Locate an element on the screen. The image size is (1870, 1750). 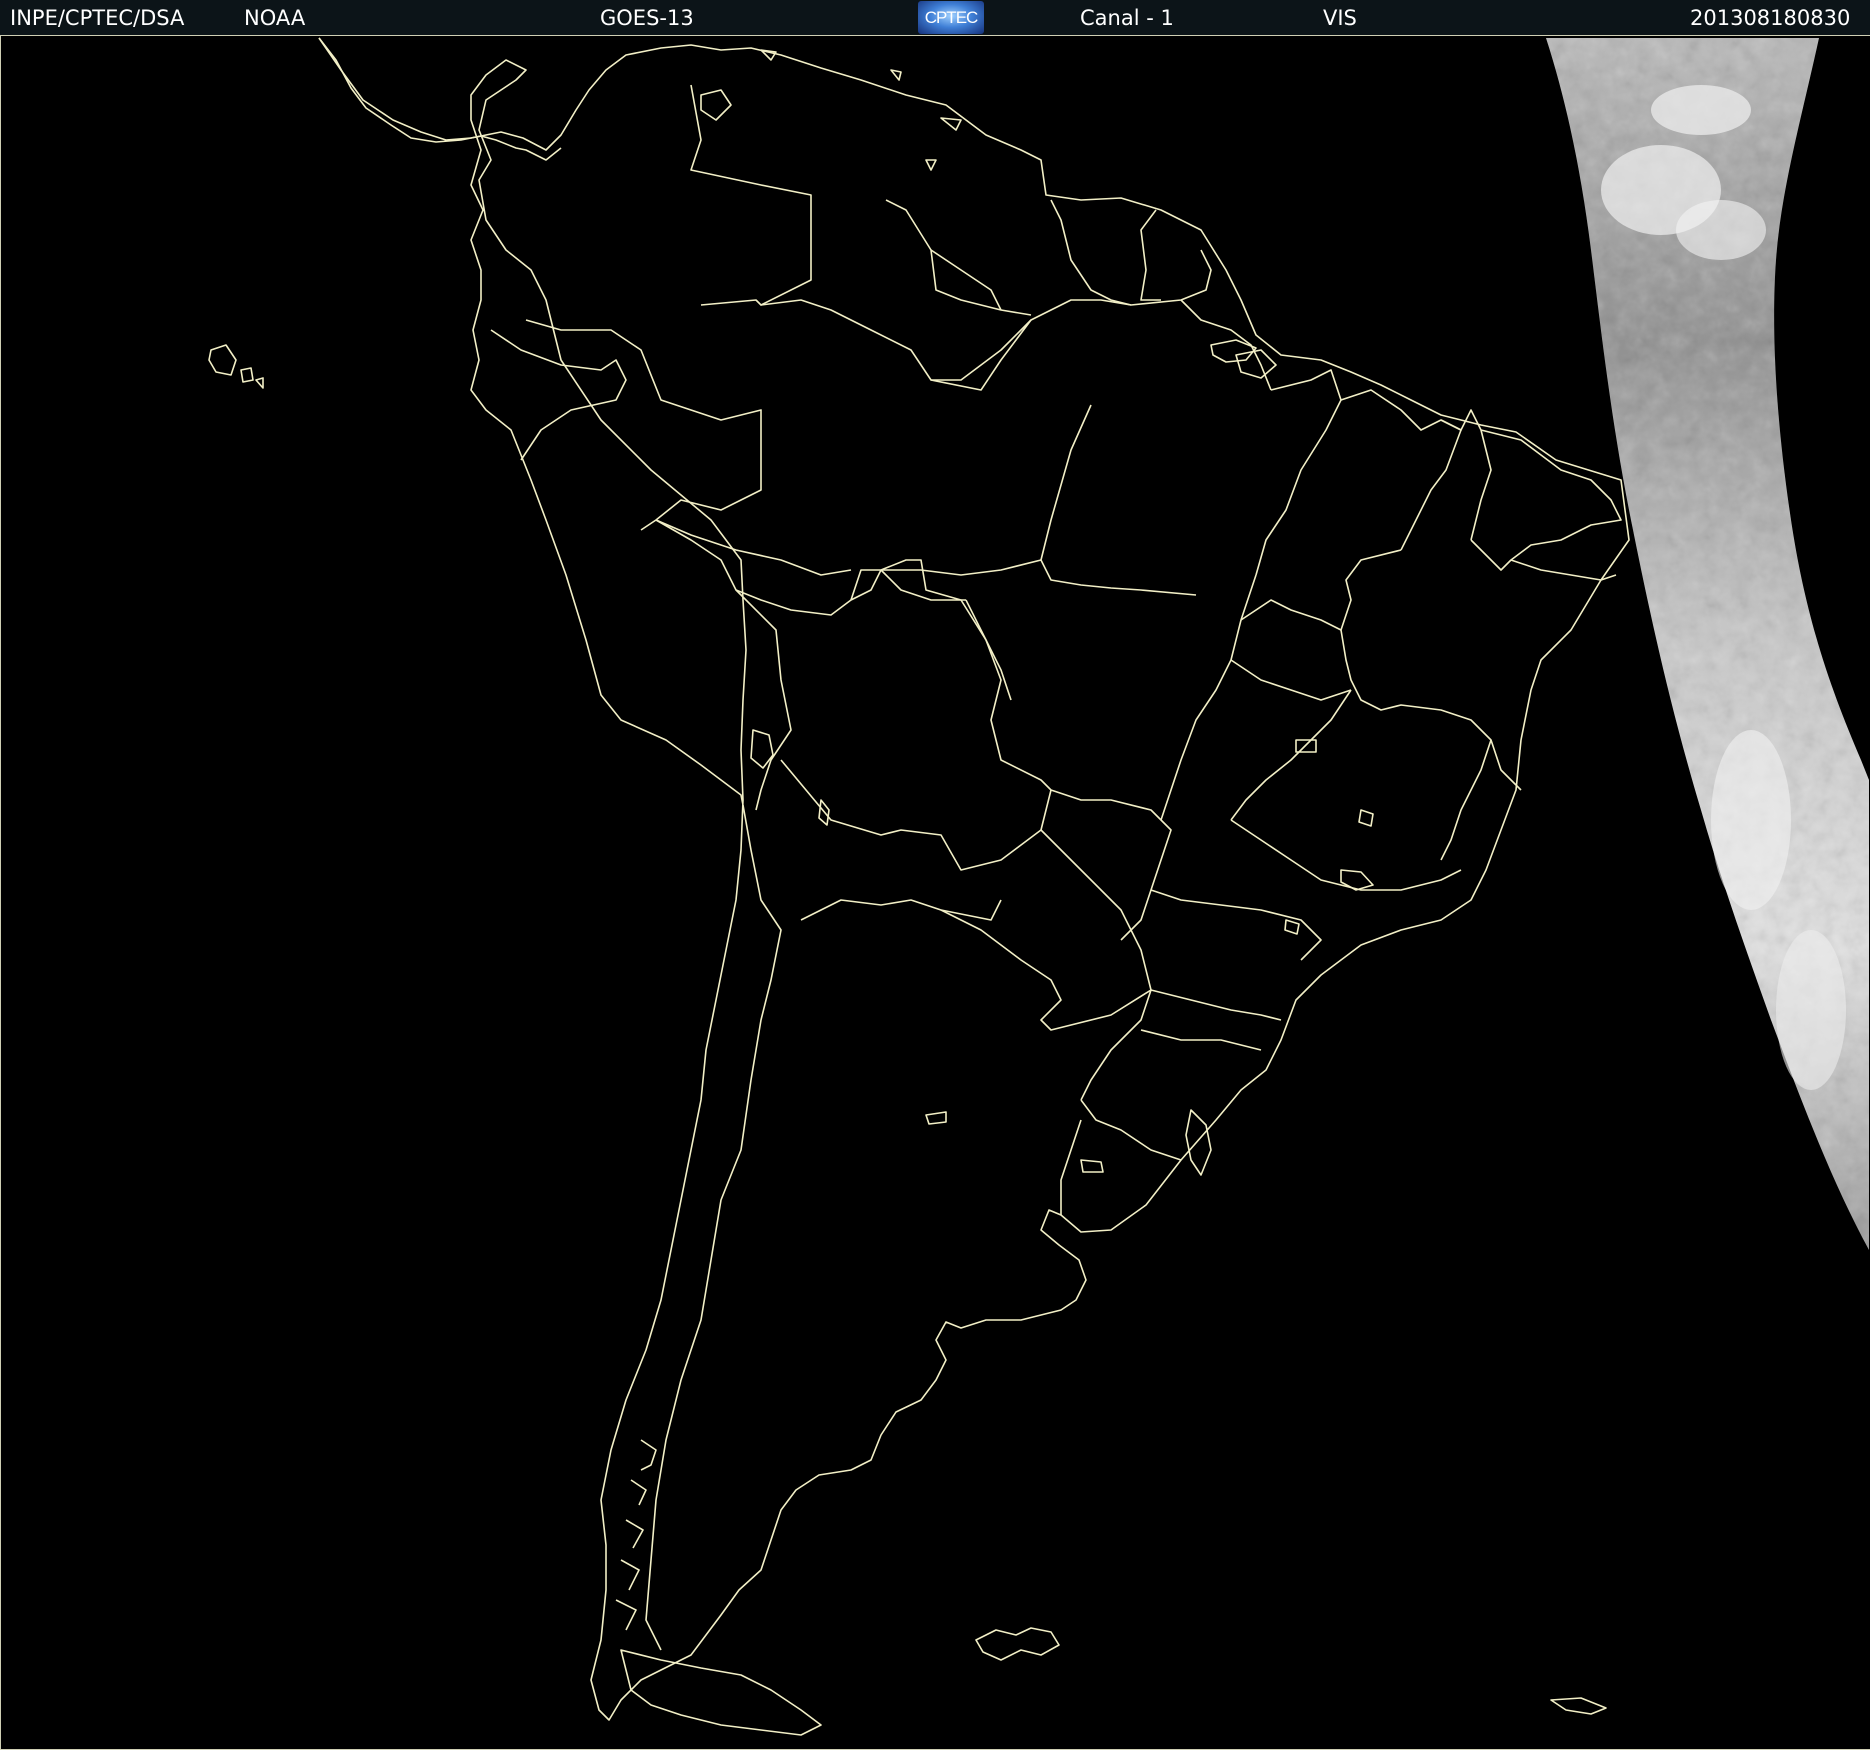
border-suriname-guyane is located at coordinates (1150, 255).